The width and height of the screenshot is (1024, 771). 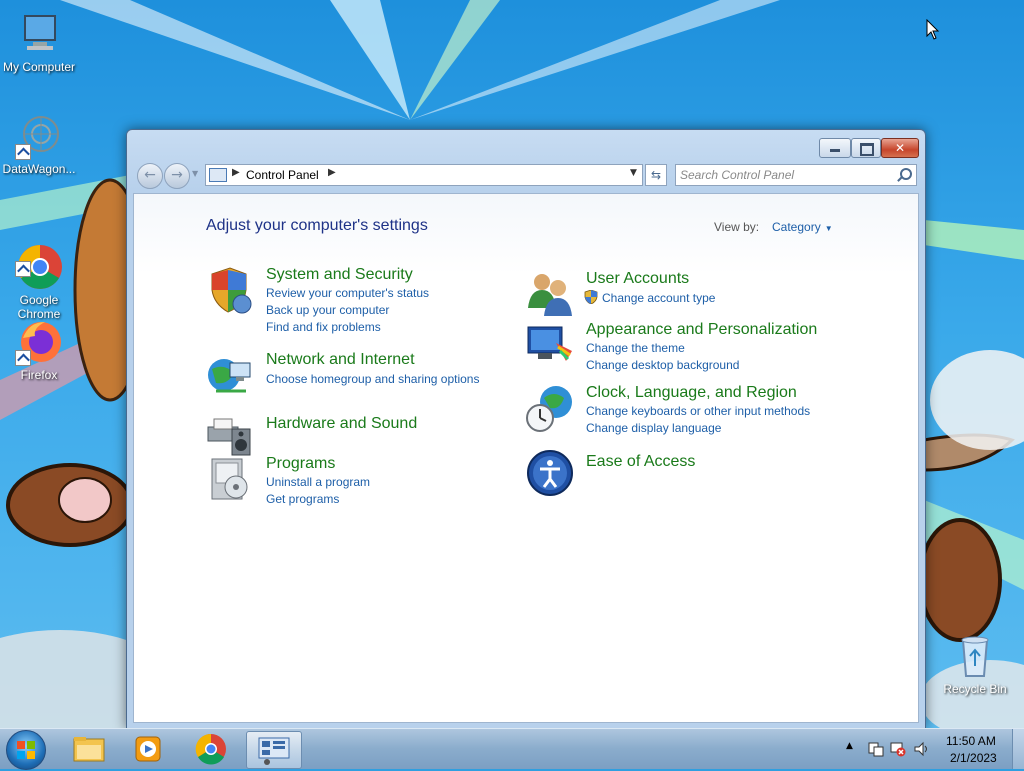 I want to click on close-button: ✕, so click(x=900, y=148).